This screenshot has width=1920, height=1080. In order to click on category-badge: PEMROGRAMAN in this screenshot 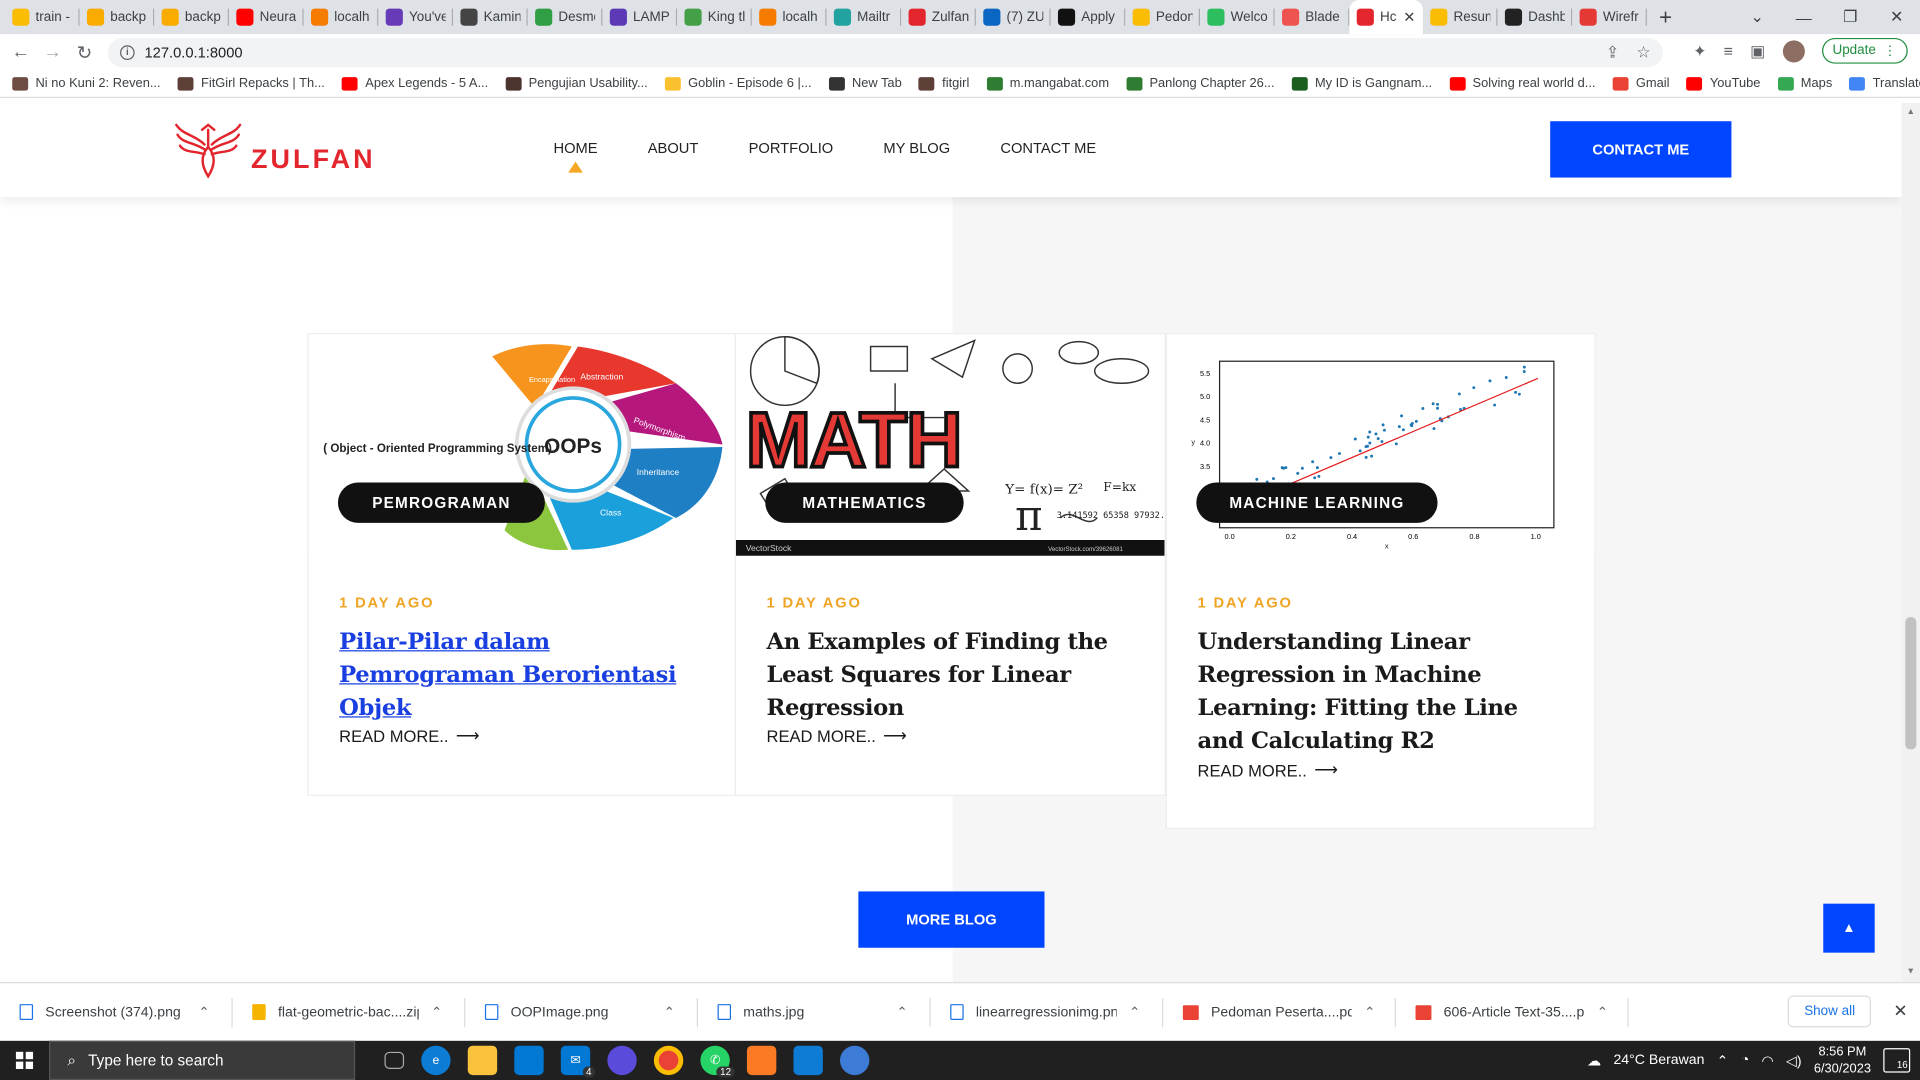, I will do `click(441, 502)`.